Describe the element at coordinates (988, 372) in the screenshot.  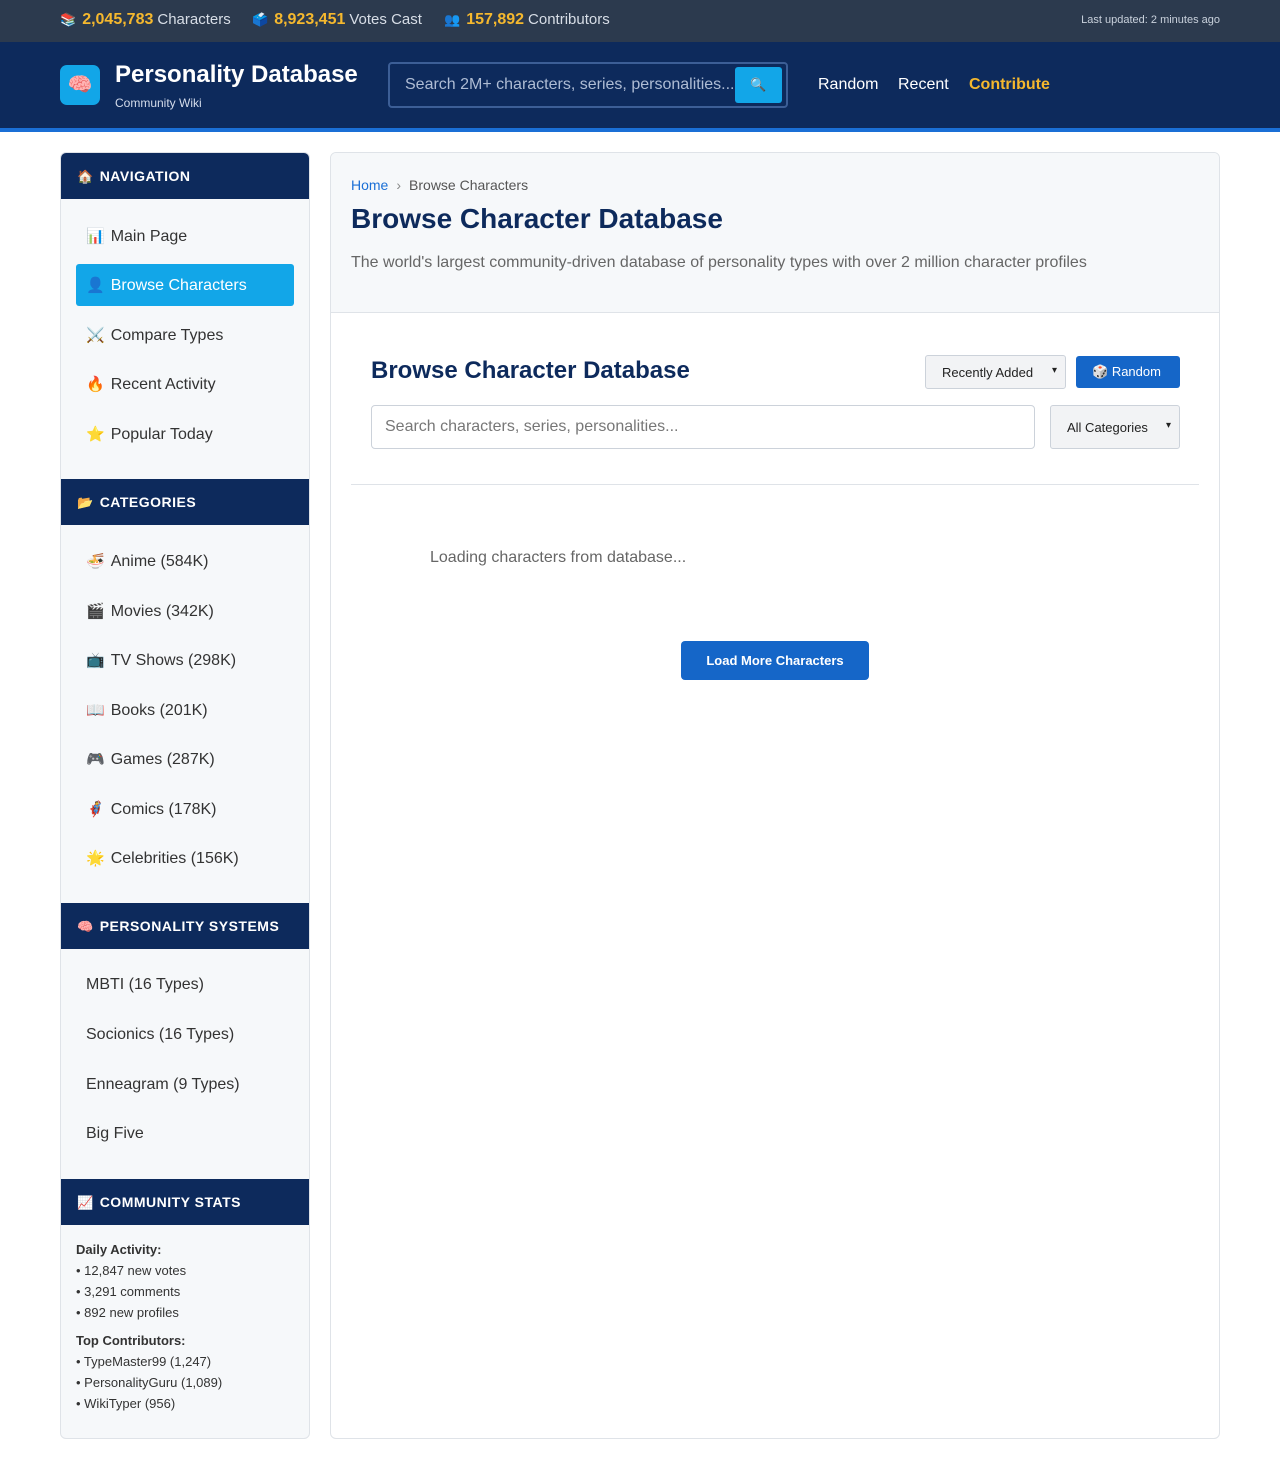
I see `sort-select-value: Recently Added` at that location.